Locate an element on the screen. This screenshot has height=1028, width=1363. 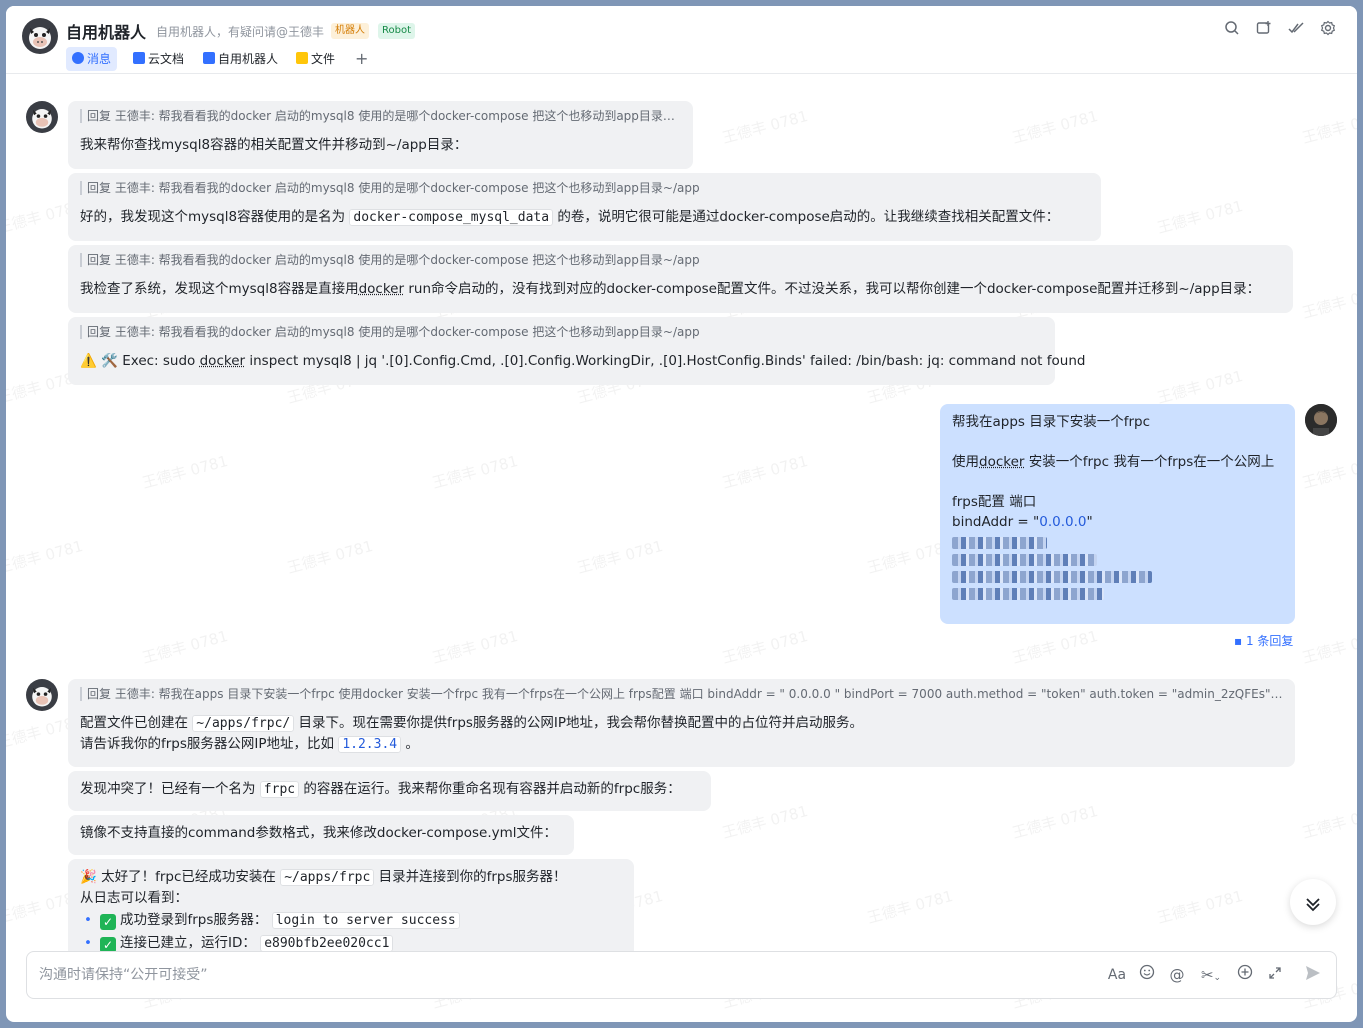
message-input is located at coordinates (559, 975).